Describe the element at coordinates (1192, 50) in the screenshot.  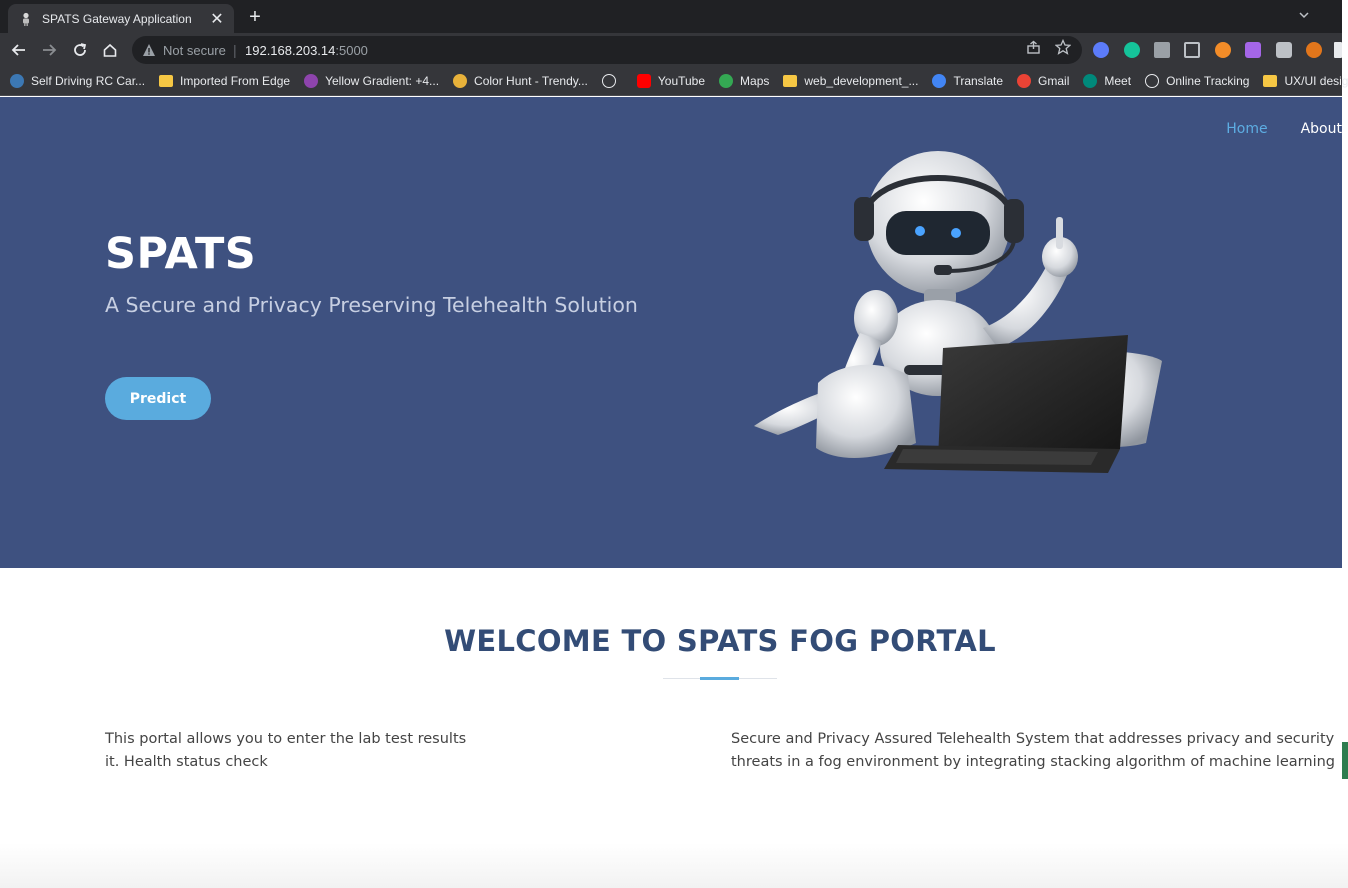
I see `pen-extension-icon` at that location.